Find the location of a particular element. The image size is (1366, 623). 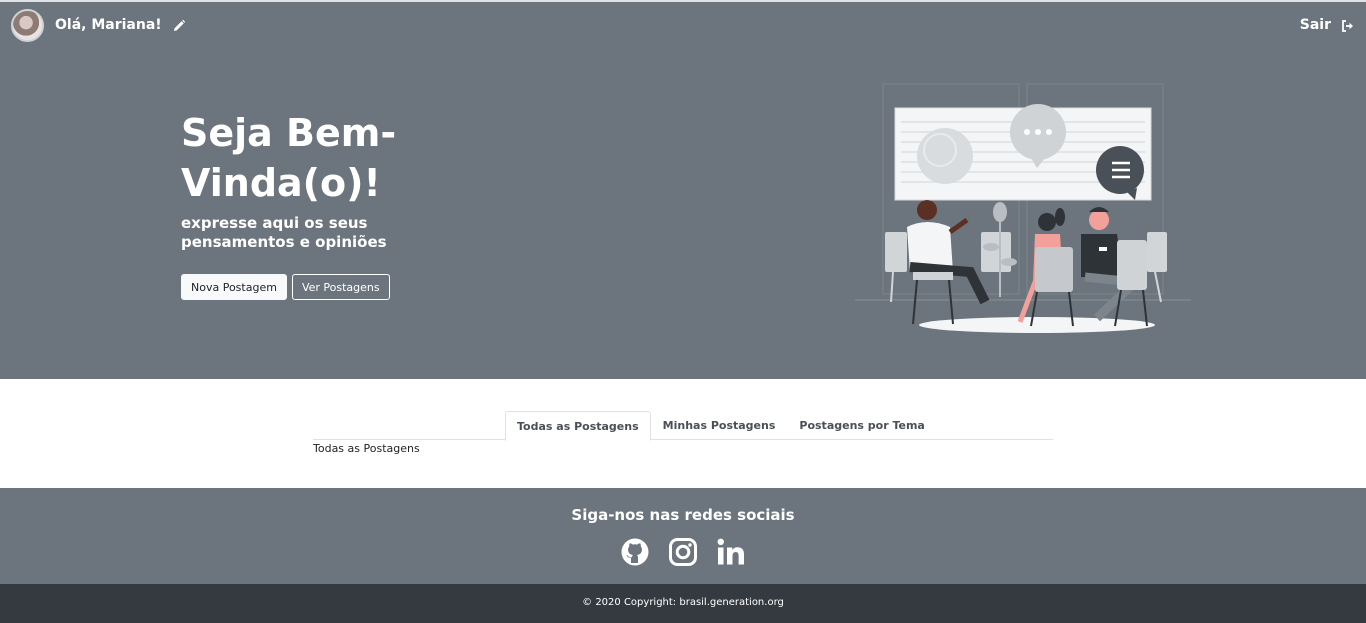

tab-posts-by-theme: Postagens por Tema is located at coordinates (861, 425).